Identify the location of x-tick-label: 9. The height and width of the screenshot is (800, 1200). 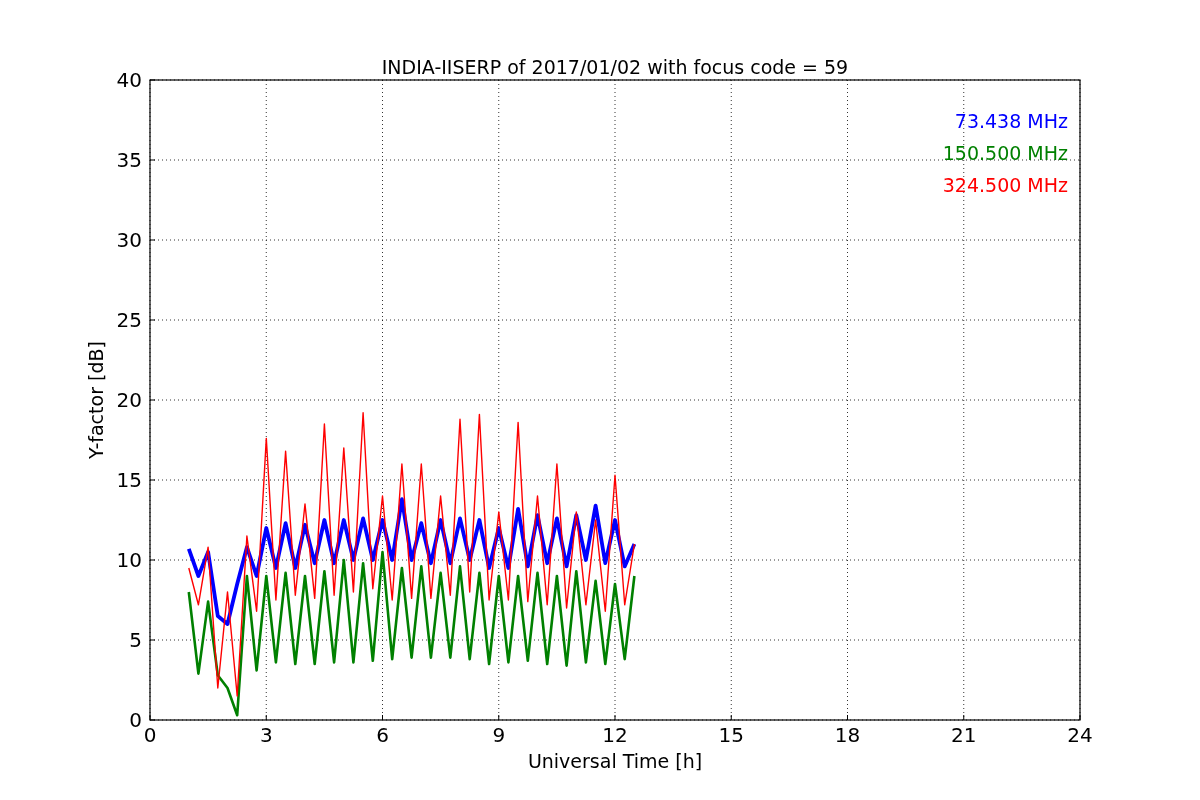
(499, 735).